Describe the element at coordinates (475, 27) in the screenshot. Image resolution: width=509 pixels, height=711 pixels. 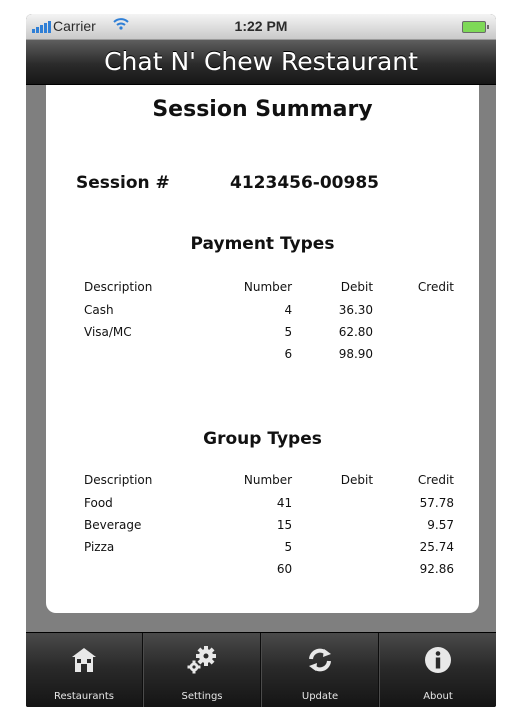
I see `battery-icon` at that location.